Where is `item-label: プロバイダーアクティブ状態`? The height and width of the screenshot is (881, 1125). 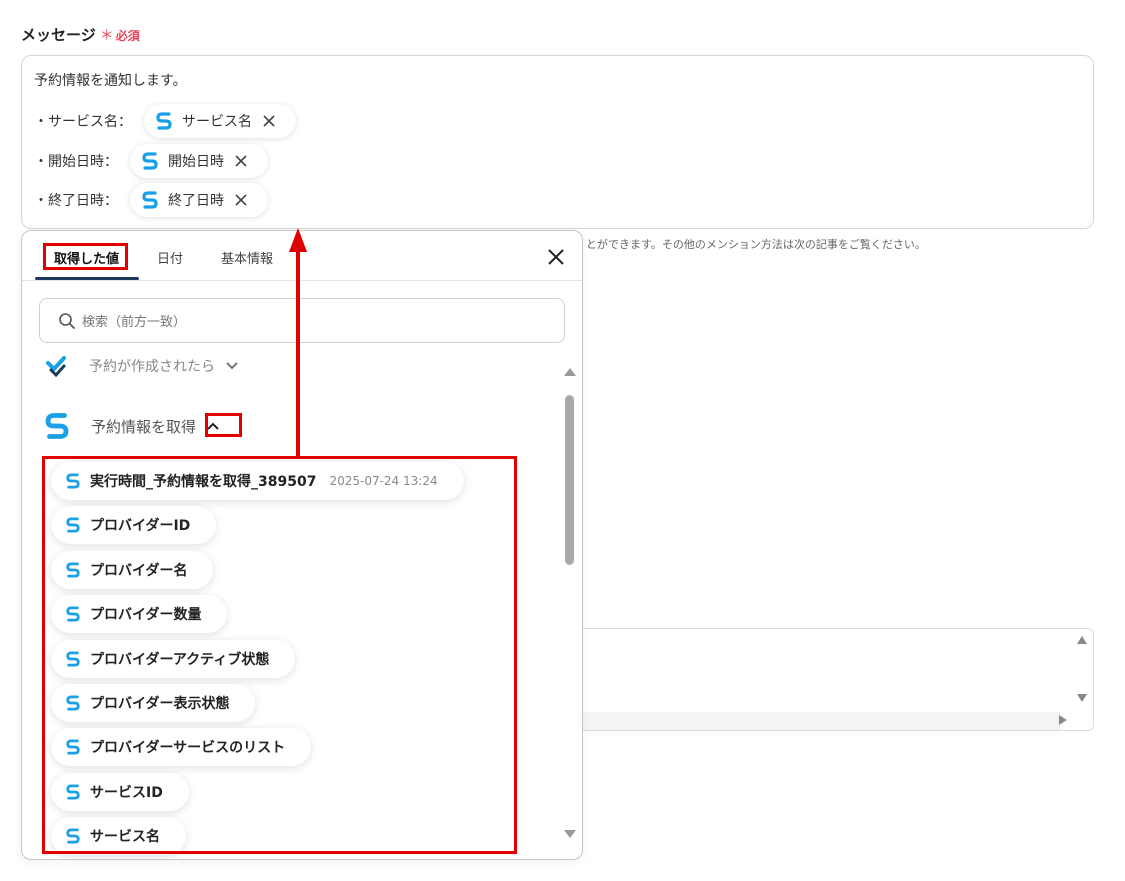
item-label: プロバイダーアクティブ状態 is located at coordinates (180, 660).